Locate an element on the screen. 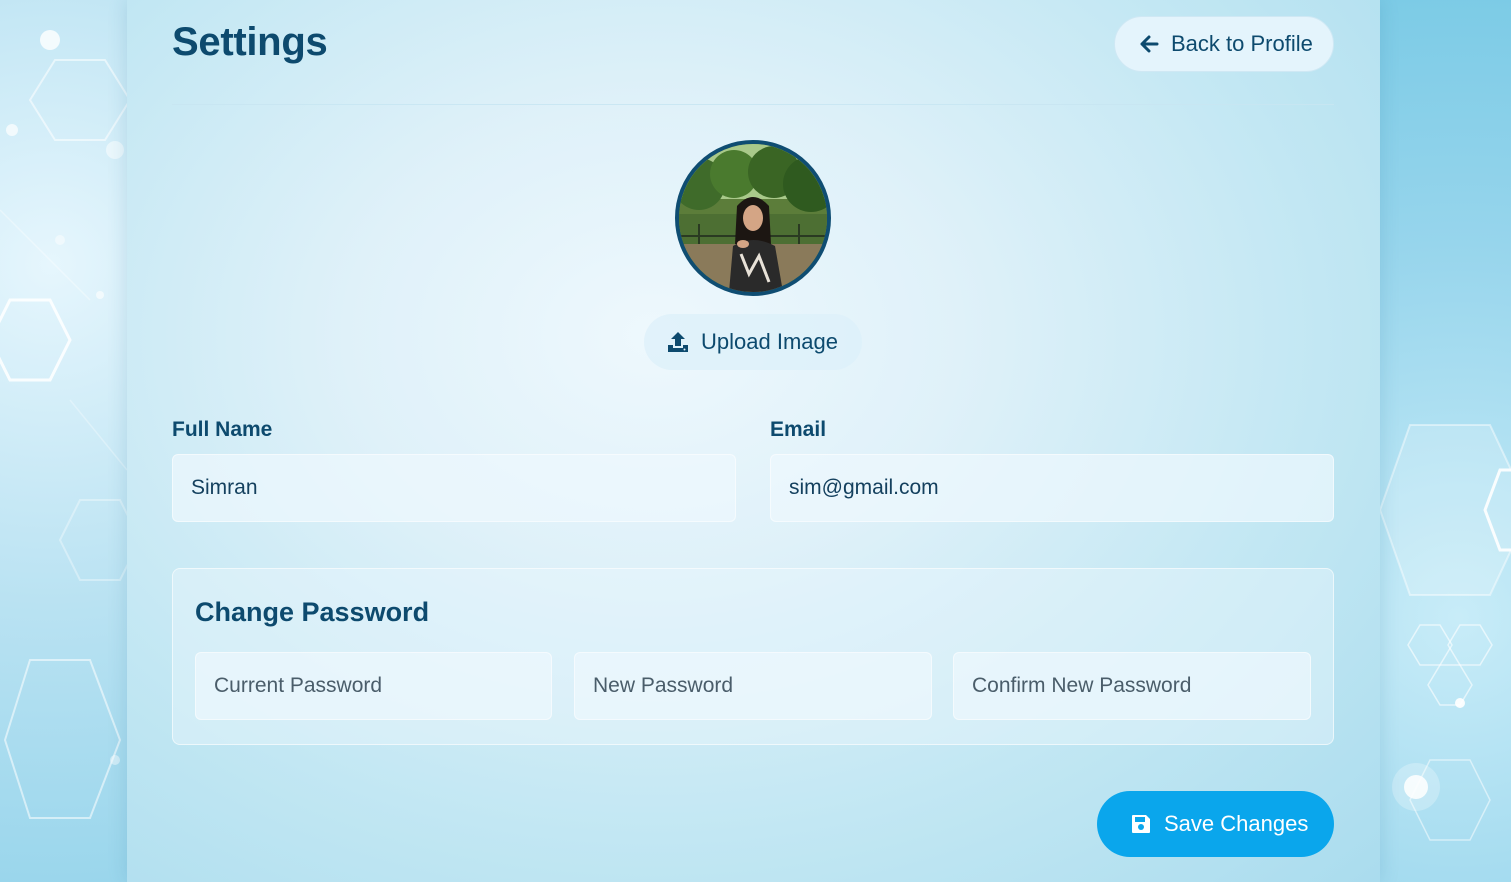 The height and width of the screenshot is (882, 1511). background-right is located at coordinates (1445, 441).